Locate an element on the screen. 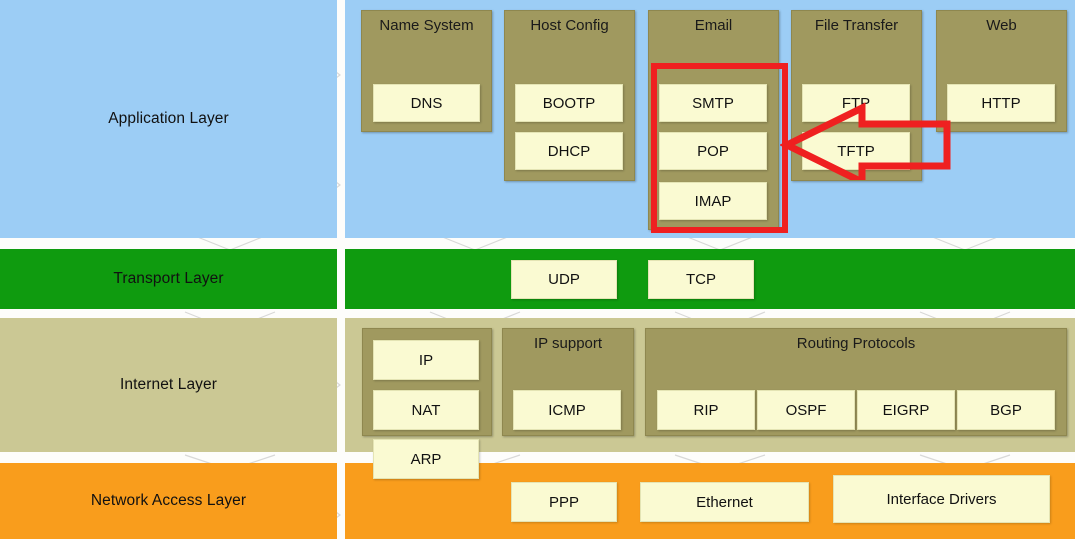 The height and width of the screenshot is (539, 1075). protocol-chip-imap: IMAP is located at coordinates (713, 201).